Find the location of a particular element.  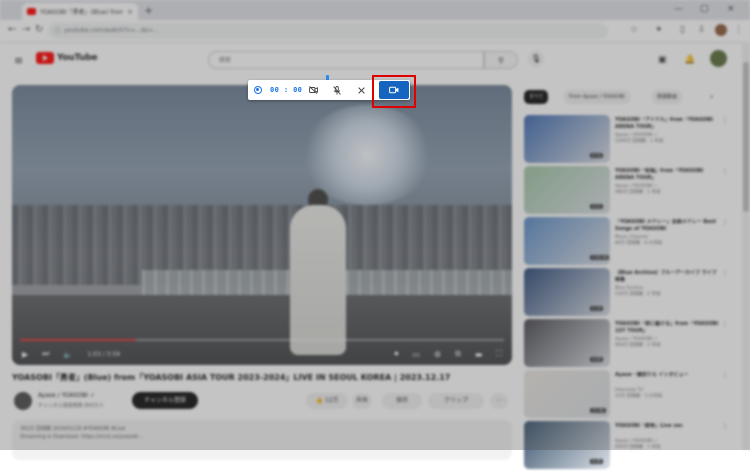

mic-off-icon is located at coordinates (337, 90).